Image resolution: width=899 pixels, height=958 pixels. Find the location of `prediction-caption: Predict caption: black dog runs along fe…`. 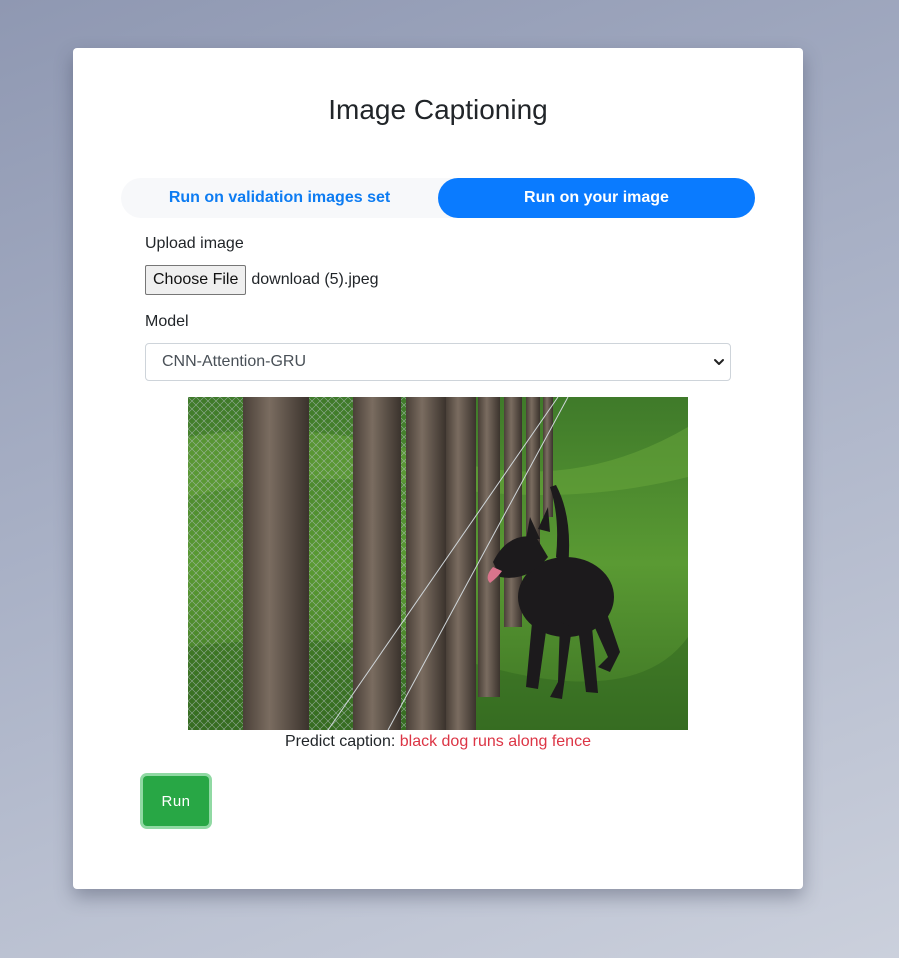

prediction-caption: Predict caption: black dog runs along fe… is located at coordinates (438, 742).